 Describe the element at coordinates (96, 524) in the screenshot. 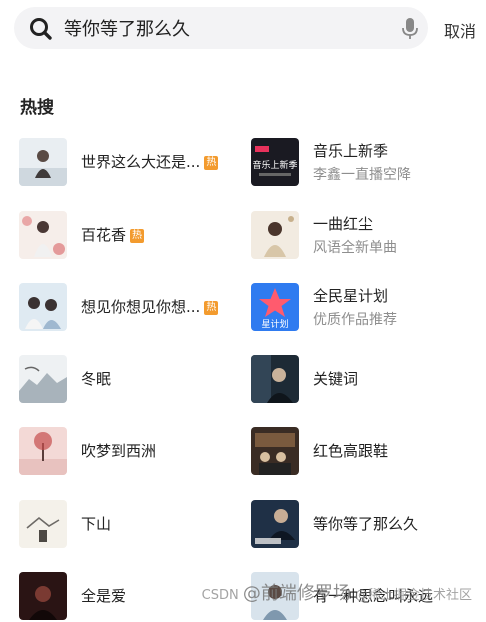

I see `hot-item-title: 下山` at that location.